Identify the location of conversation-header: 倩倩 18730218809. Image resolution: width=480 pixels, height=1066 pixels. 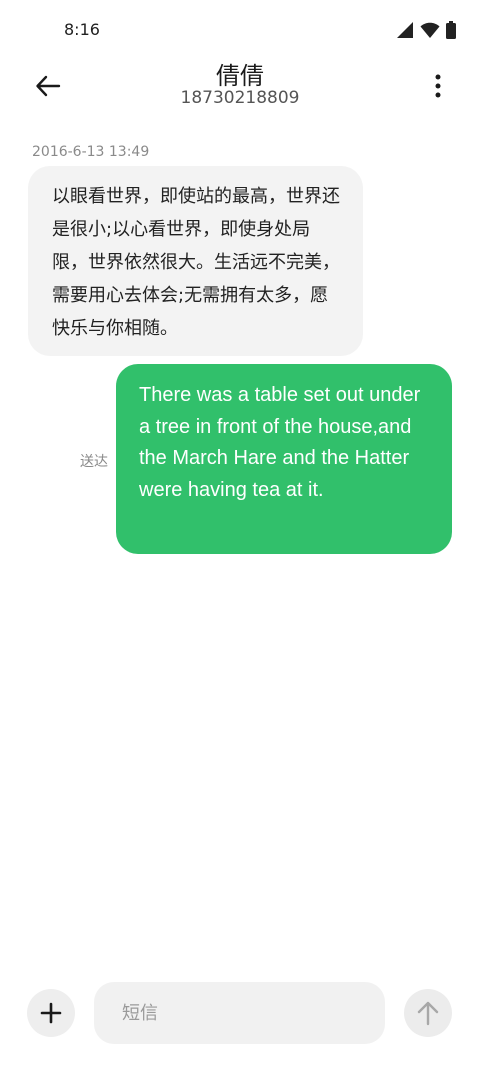
(240, 88).